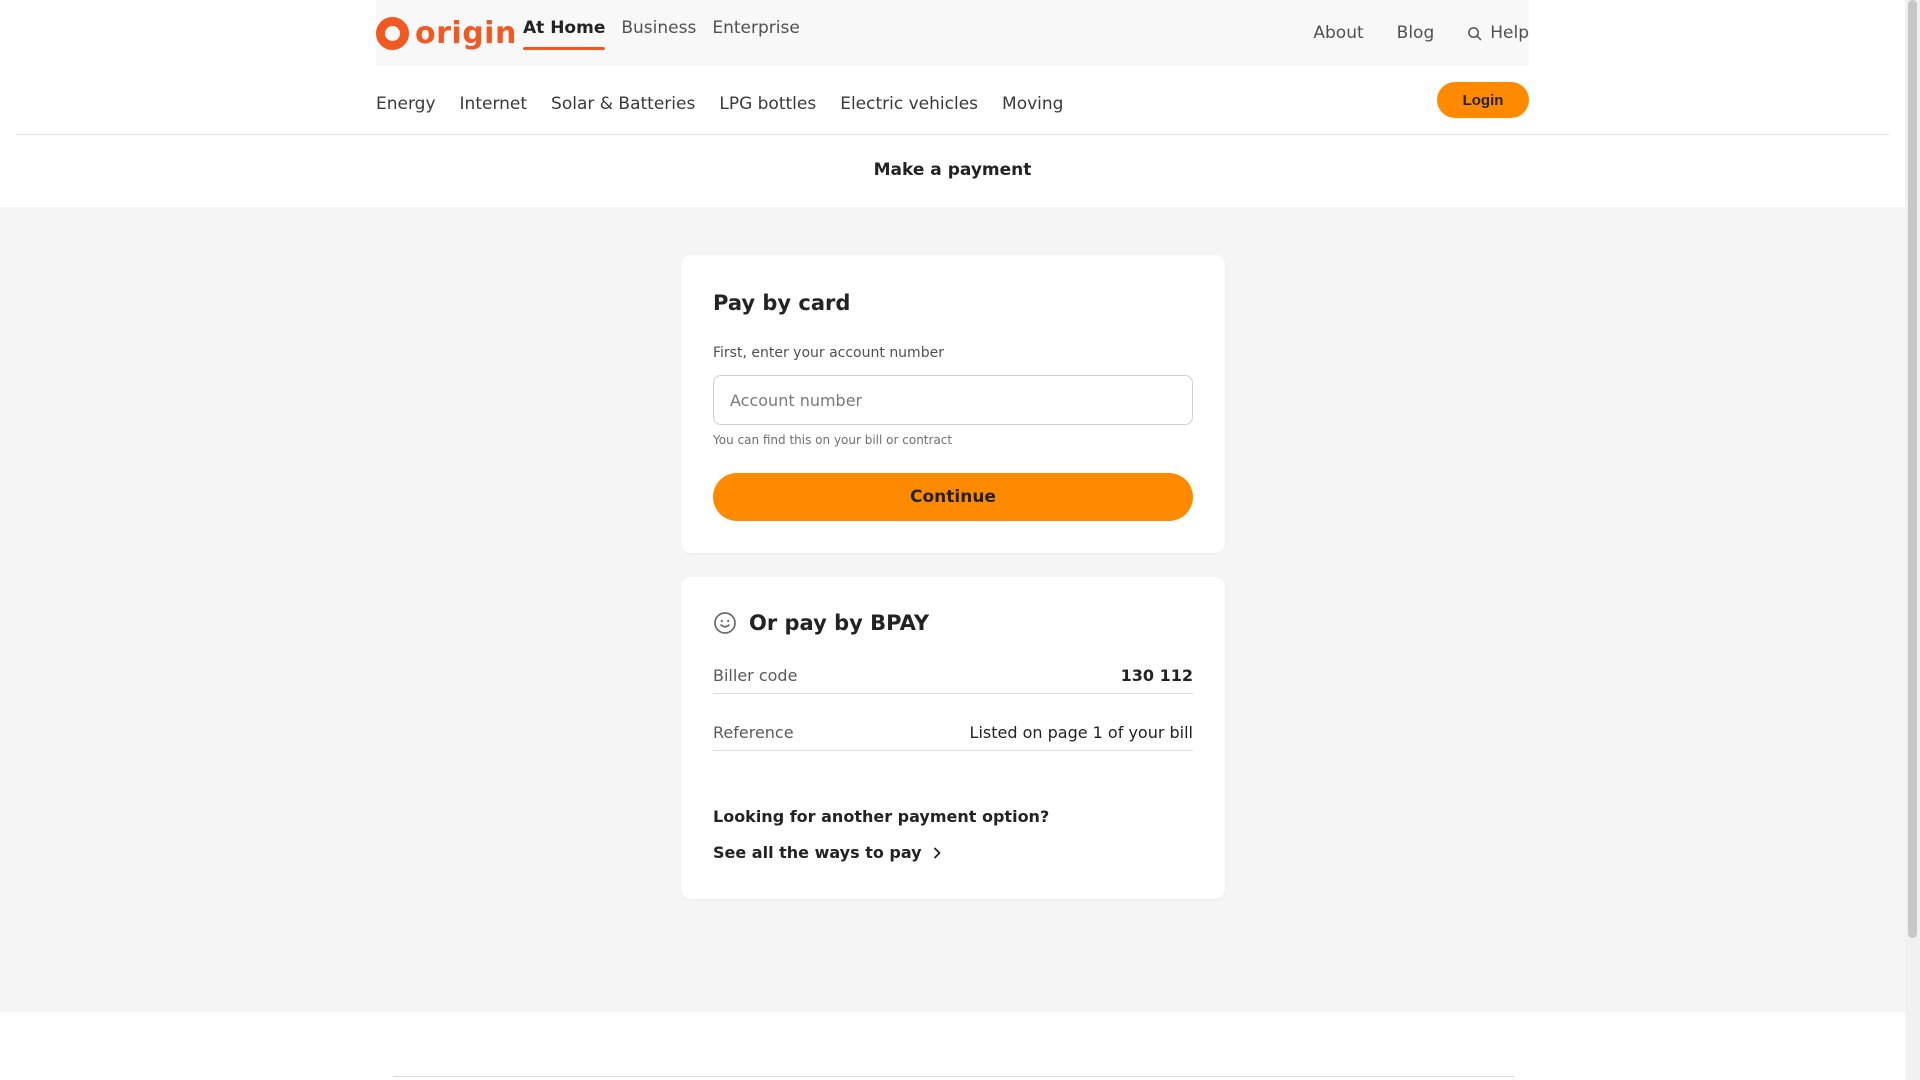  What do you see at coordinates (466, 33) in the screenshot?
I see `logo-text: origin` at bounding box center [466, 33].